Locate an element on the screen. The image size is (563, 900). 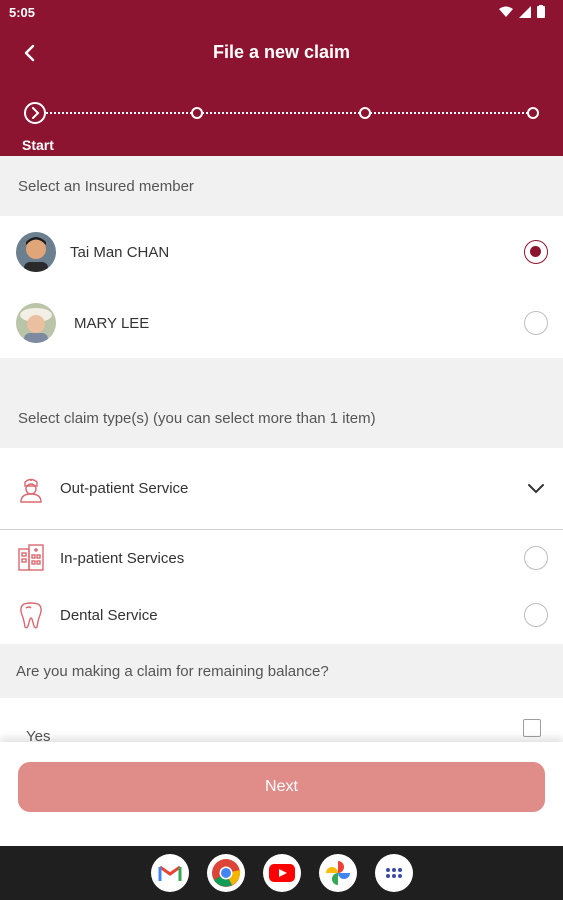
tooth-icon is located at coordinates (31, 615).